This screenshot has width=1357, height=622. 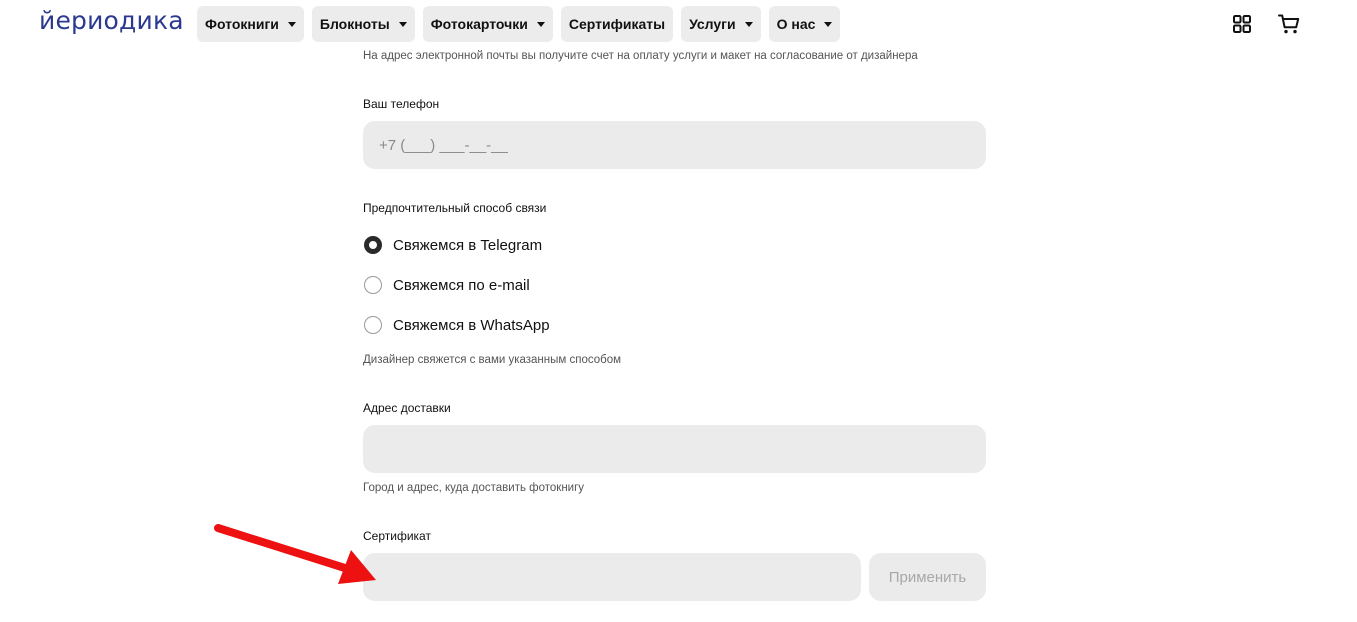 I want to click on annotation-arrow, so click(x=295, y=554).